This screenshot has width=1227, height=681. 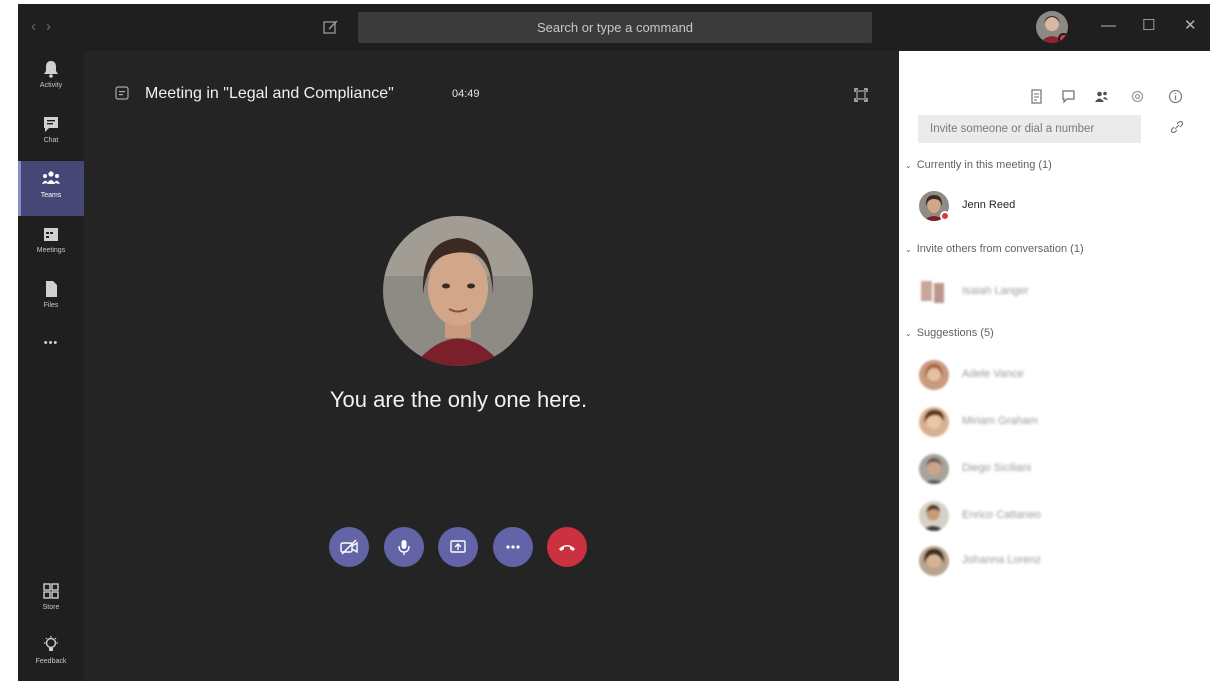 What do you see at coordinates (955, 333) in the screenshot?
I see `section-label: Suggestions (5)` at bounding box center [955, 333].